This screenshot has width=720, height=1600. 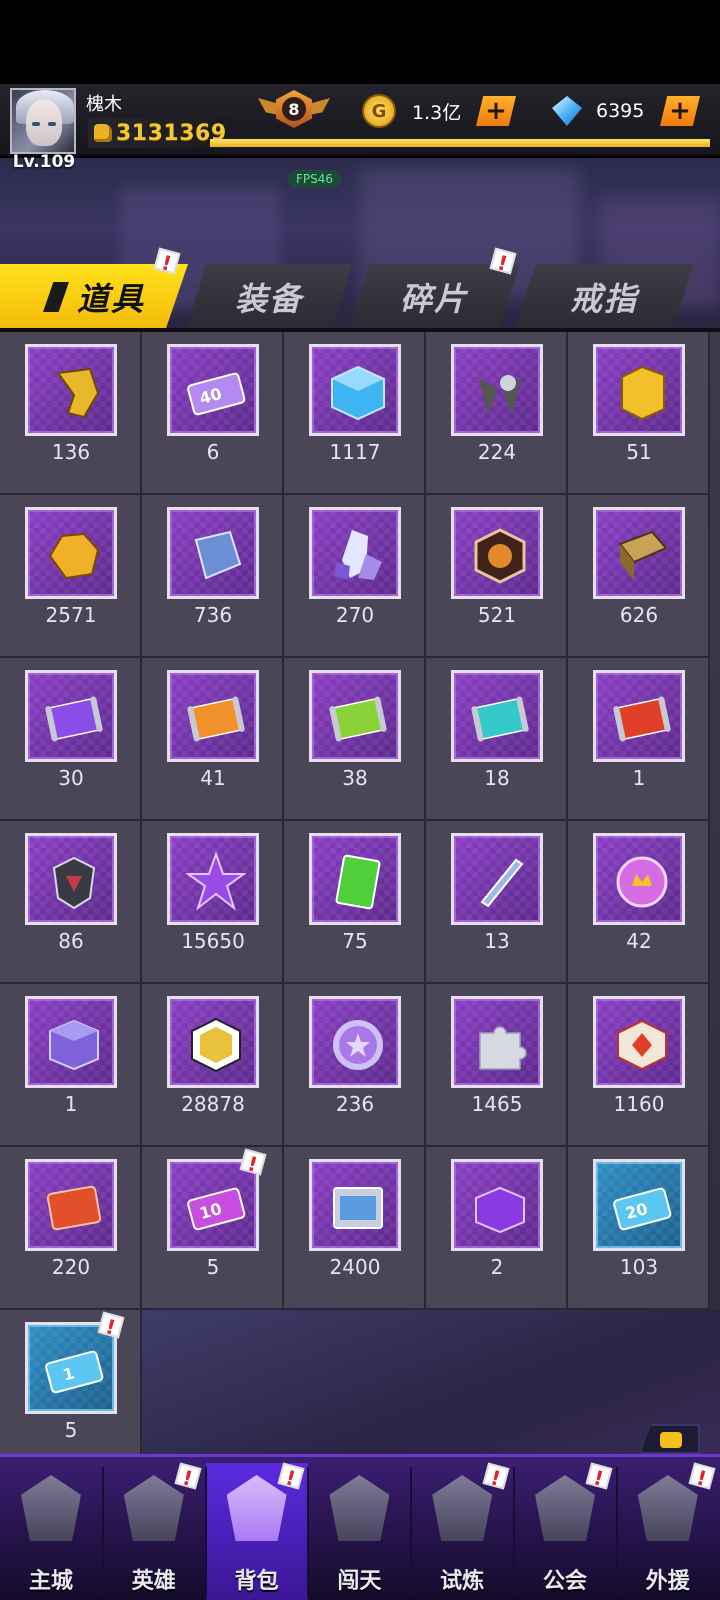 I want to click on purple-coin-icon, so click(x=355, y=1042).